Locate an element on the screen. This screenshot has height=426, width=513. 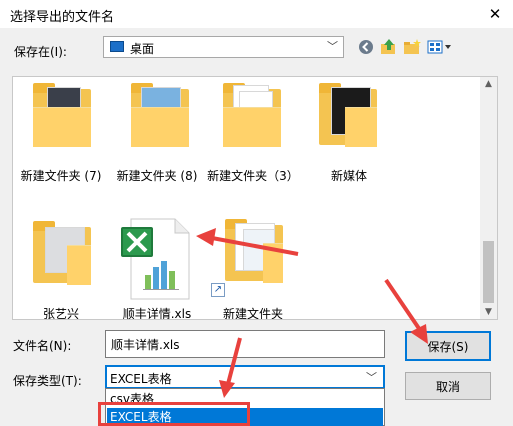
file-name-label: 新建文件夹 is located at coordinates (252, 313).